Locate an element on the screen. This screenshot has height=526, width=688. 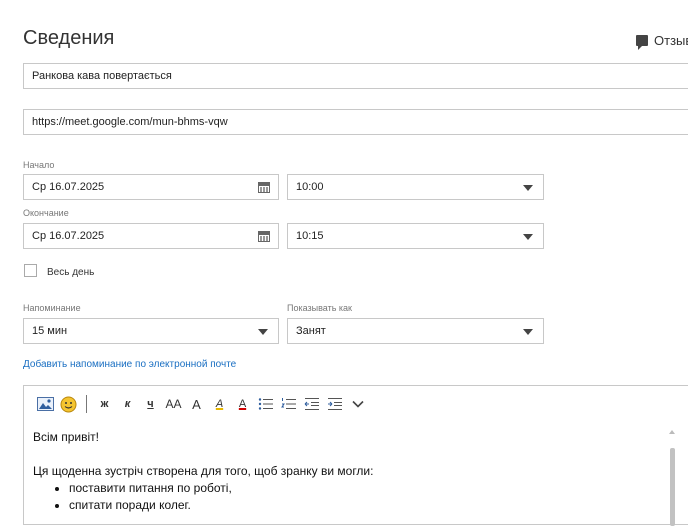
format-toolbar: ж к ч AA A A A is located at coordinates (201, 404).